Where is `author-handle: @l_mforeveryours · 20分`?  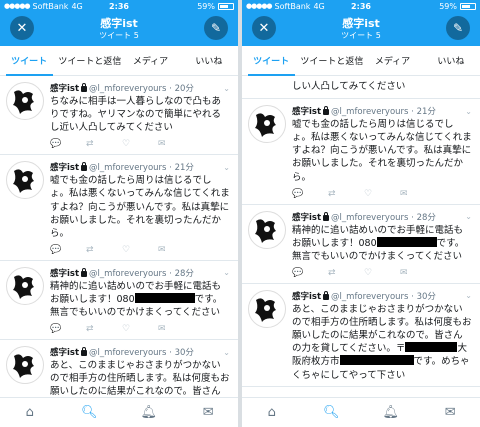 author-handle: @l_mforeveryours · 20分 is located at coordinates (141, 89).